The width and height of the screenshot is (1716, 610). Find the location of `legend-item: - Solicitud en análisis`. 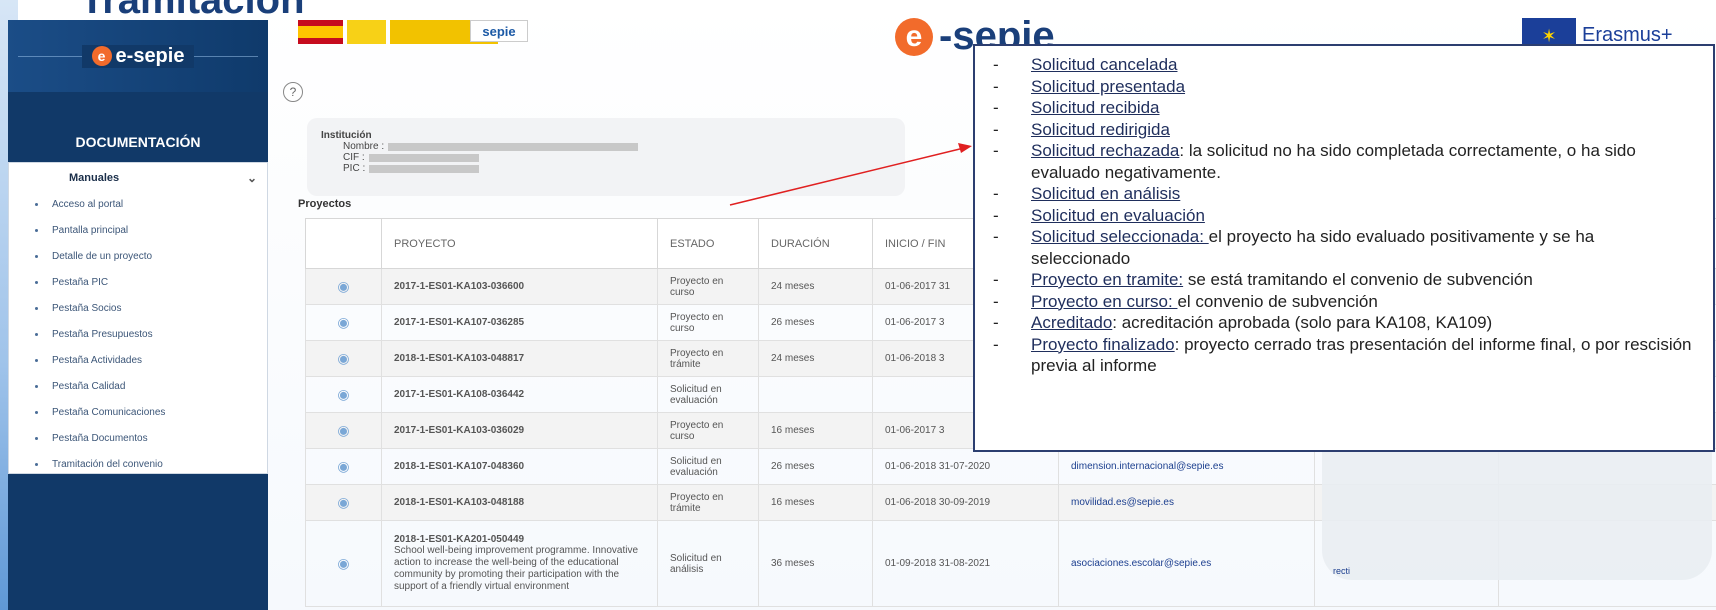

legend-item: - Solicitud en análisis is located at coordinates (1343, 194).